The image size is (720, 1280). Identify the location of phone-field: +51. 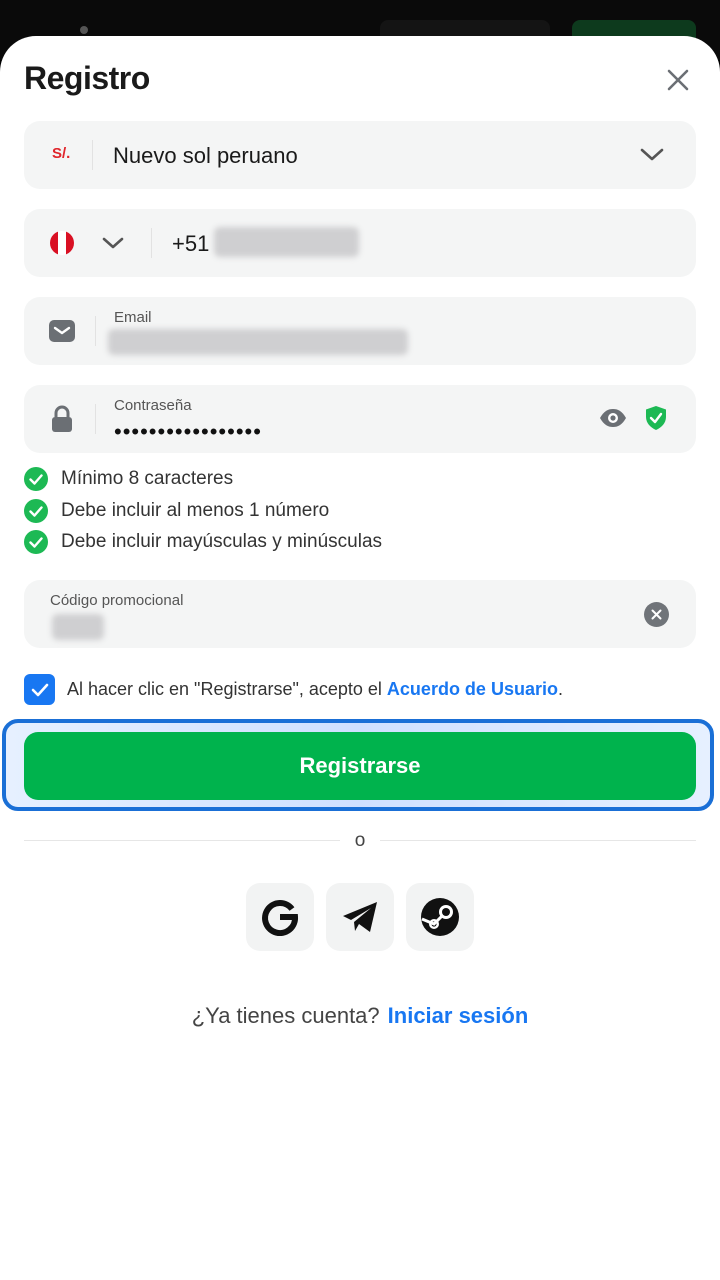
(360, 243).